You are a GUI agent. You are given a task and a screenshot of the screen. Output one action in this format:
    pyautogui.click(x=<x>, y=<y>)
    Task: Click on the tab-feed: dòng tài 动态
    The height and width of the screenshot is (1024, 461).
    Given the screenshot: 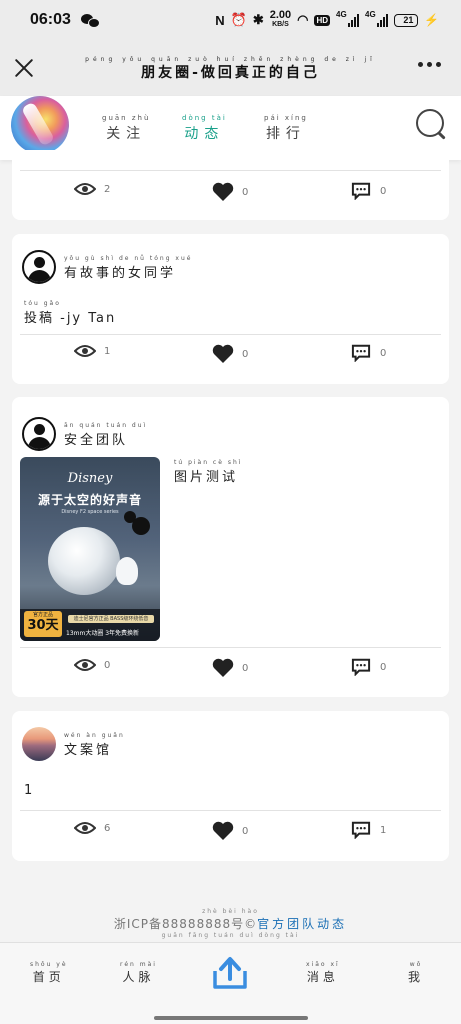 What is the action you would take?
    pyautogui.click(x=204, y=128)
    